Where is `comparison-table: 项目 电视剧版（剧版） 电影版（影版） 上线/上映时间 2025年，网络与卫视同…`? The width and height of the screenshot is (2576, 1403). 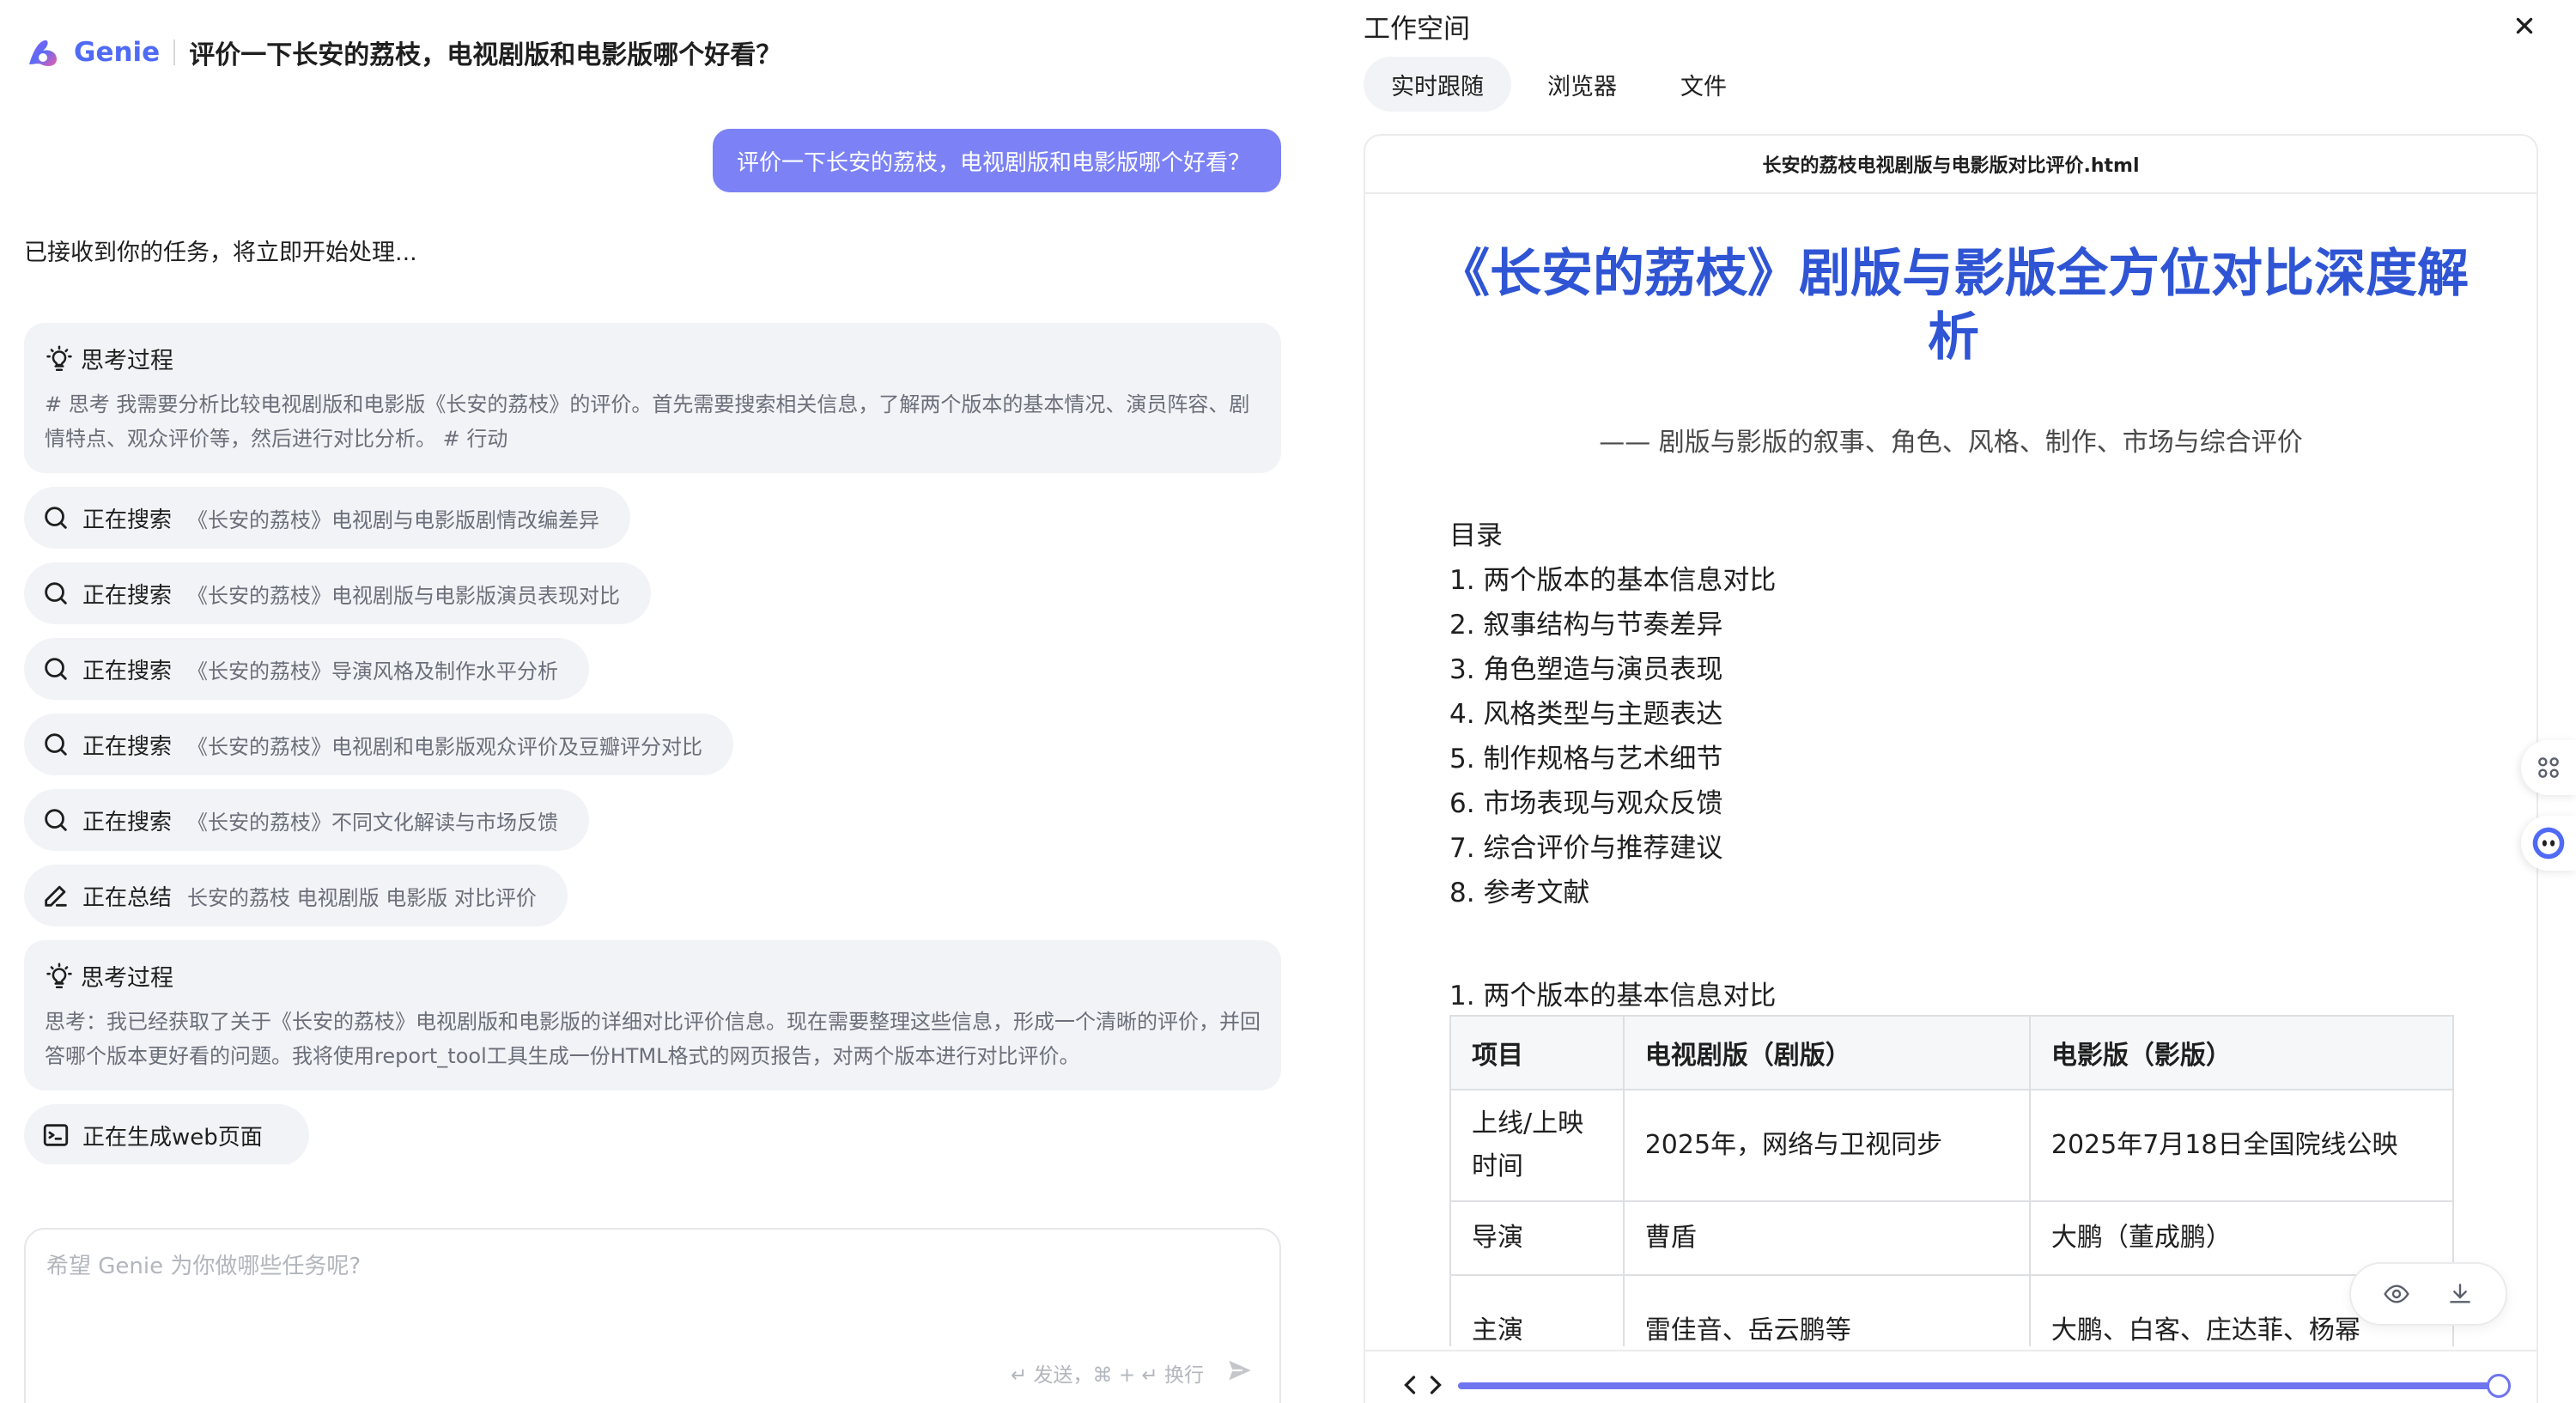
comparison-table: 项目 电视剧版（剧版） 电影版（影版） 上线/上映时间 2025年，网络与卫视同… is located at coordinates (1952, 1180).